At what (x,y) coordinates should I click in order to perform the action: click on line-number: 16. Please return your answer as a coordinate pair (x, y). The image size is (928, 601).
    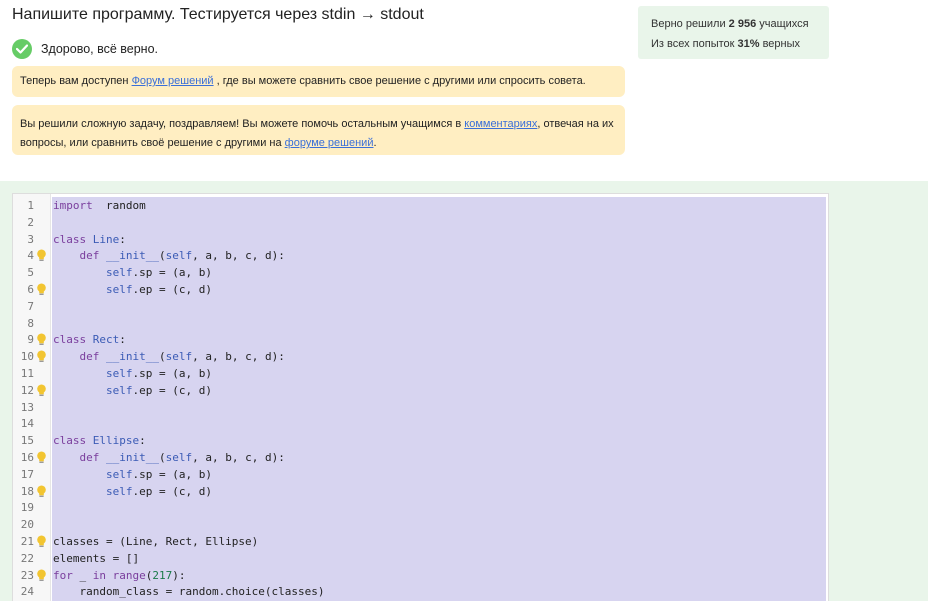
    Looking at the image, I should click on (27, 457).